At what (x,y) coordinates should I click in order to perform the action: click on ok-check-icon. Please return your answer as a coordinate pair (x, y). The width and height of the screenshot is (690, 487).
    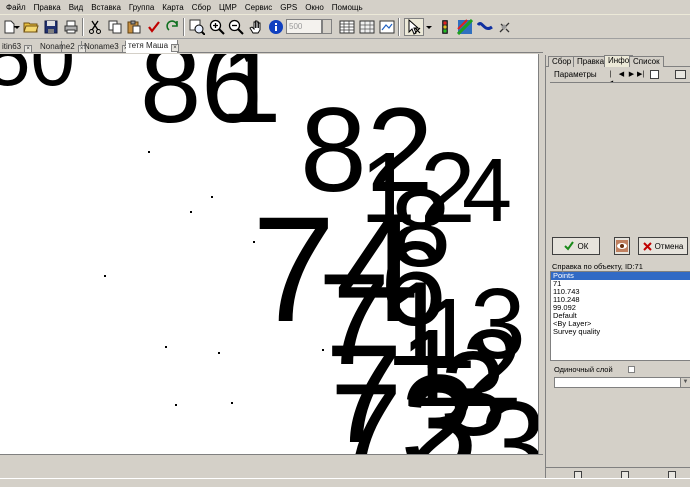
    Looking at the image, I should click on (568, 246).